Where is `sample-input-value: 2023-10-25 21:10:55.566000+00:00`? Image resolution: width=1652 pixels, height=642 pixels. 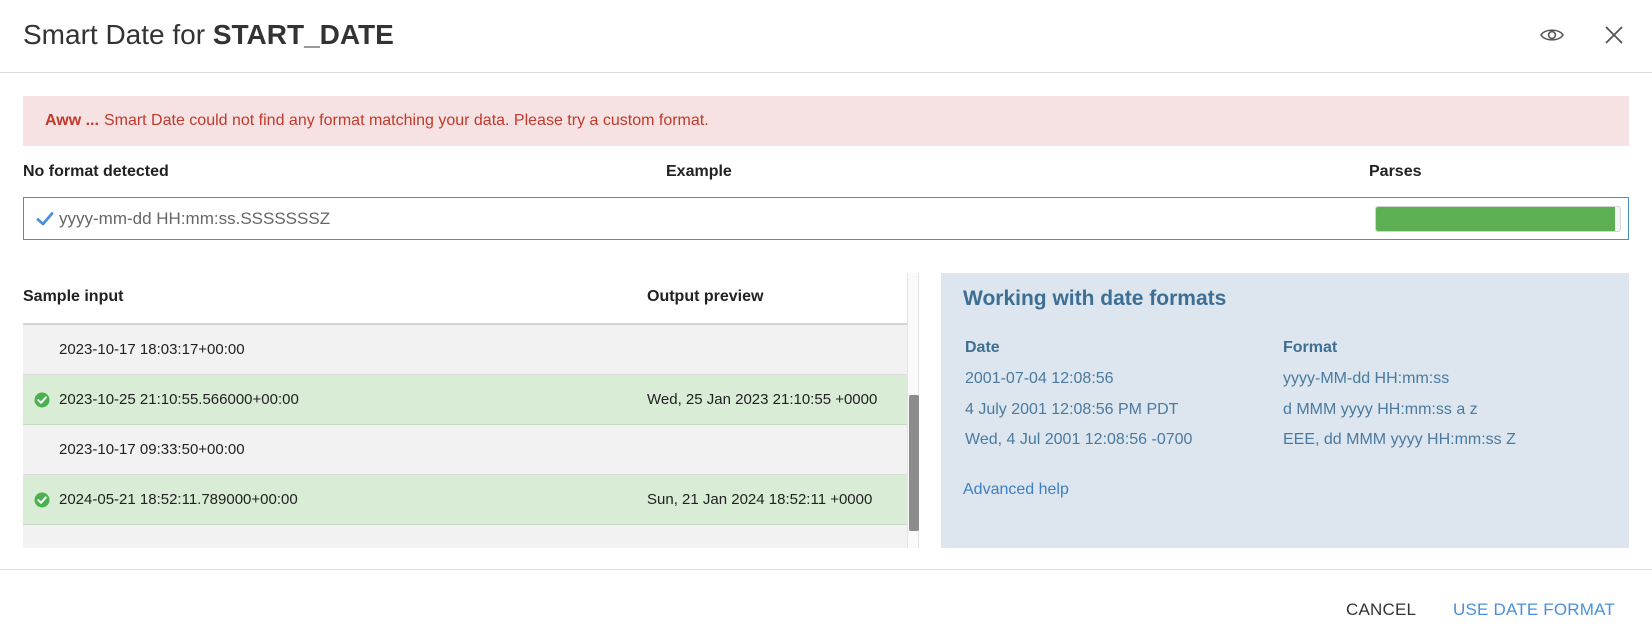 sample-input-value: 2023-10-25 21:10:55.566000+00:00 is located at coordinates (179, 399).